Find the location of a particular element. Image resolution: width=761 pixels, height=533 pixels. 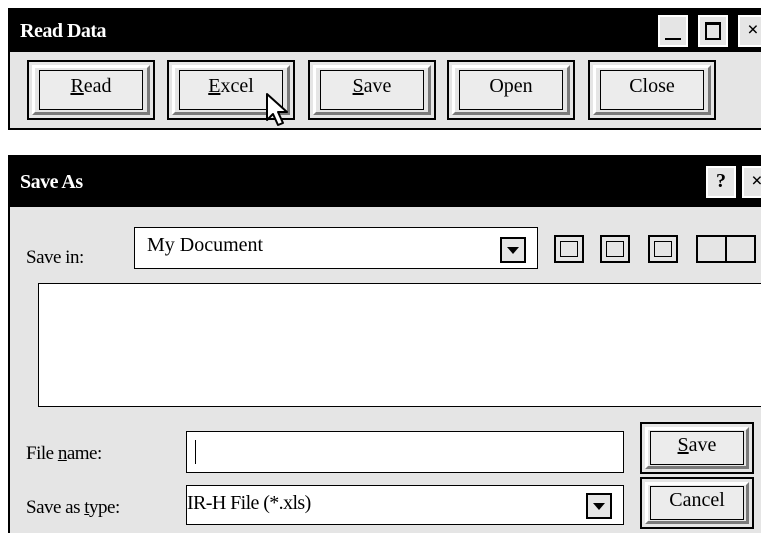

save-as-type-label-prefix: Save as is located at coordinates (55, 507).